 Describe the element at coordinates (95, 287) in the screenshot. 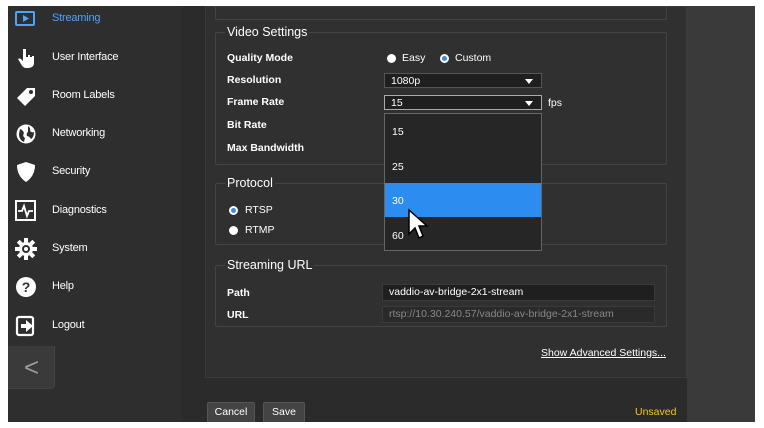

I see `sidebar-item-help: ? Help` at that location.